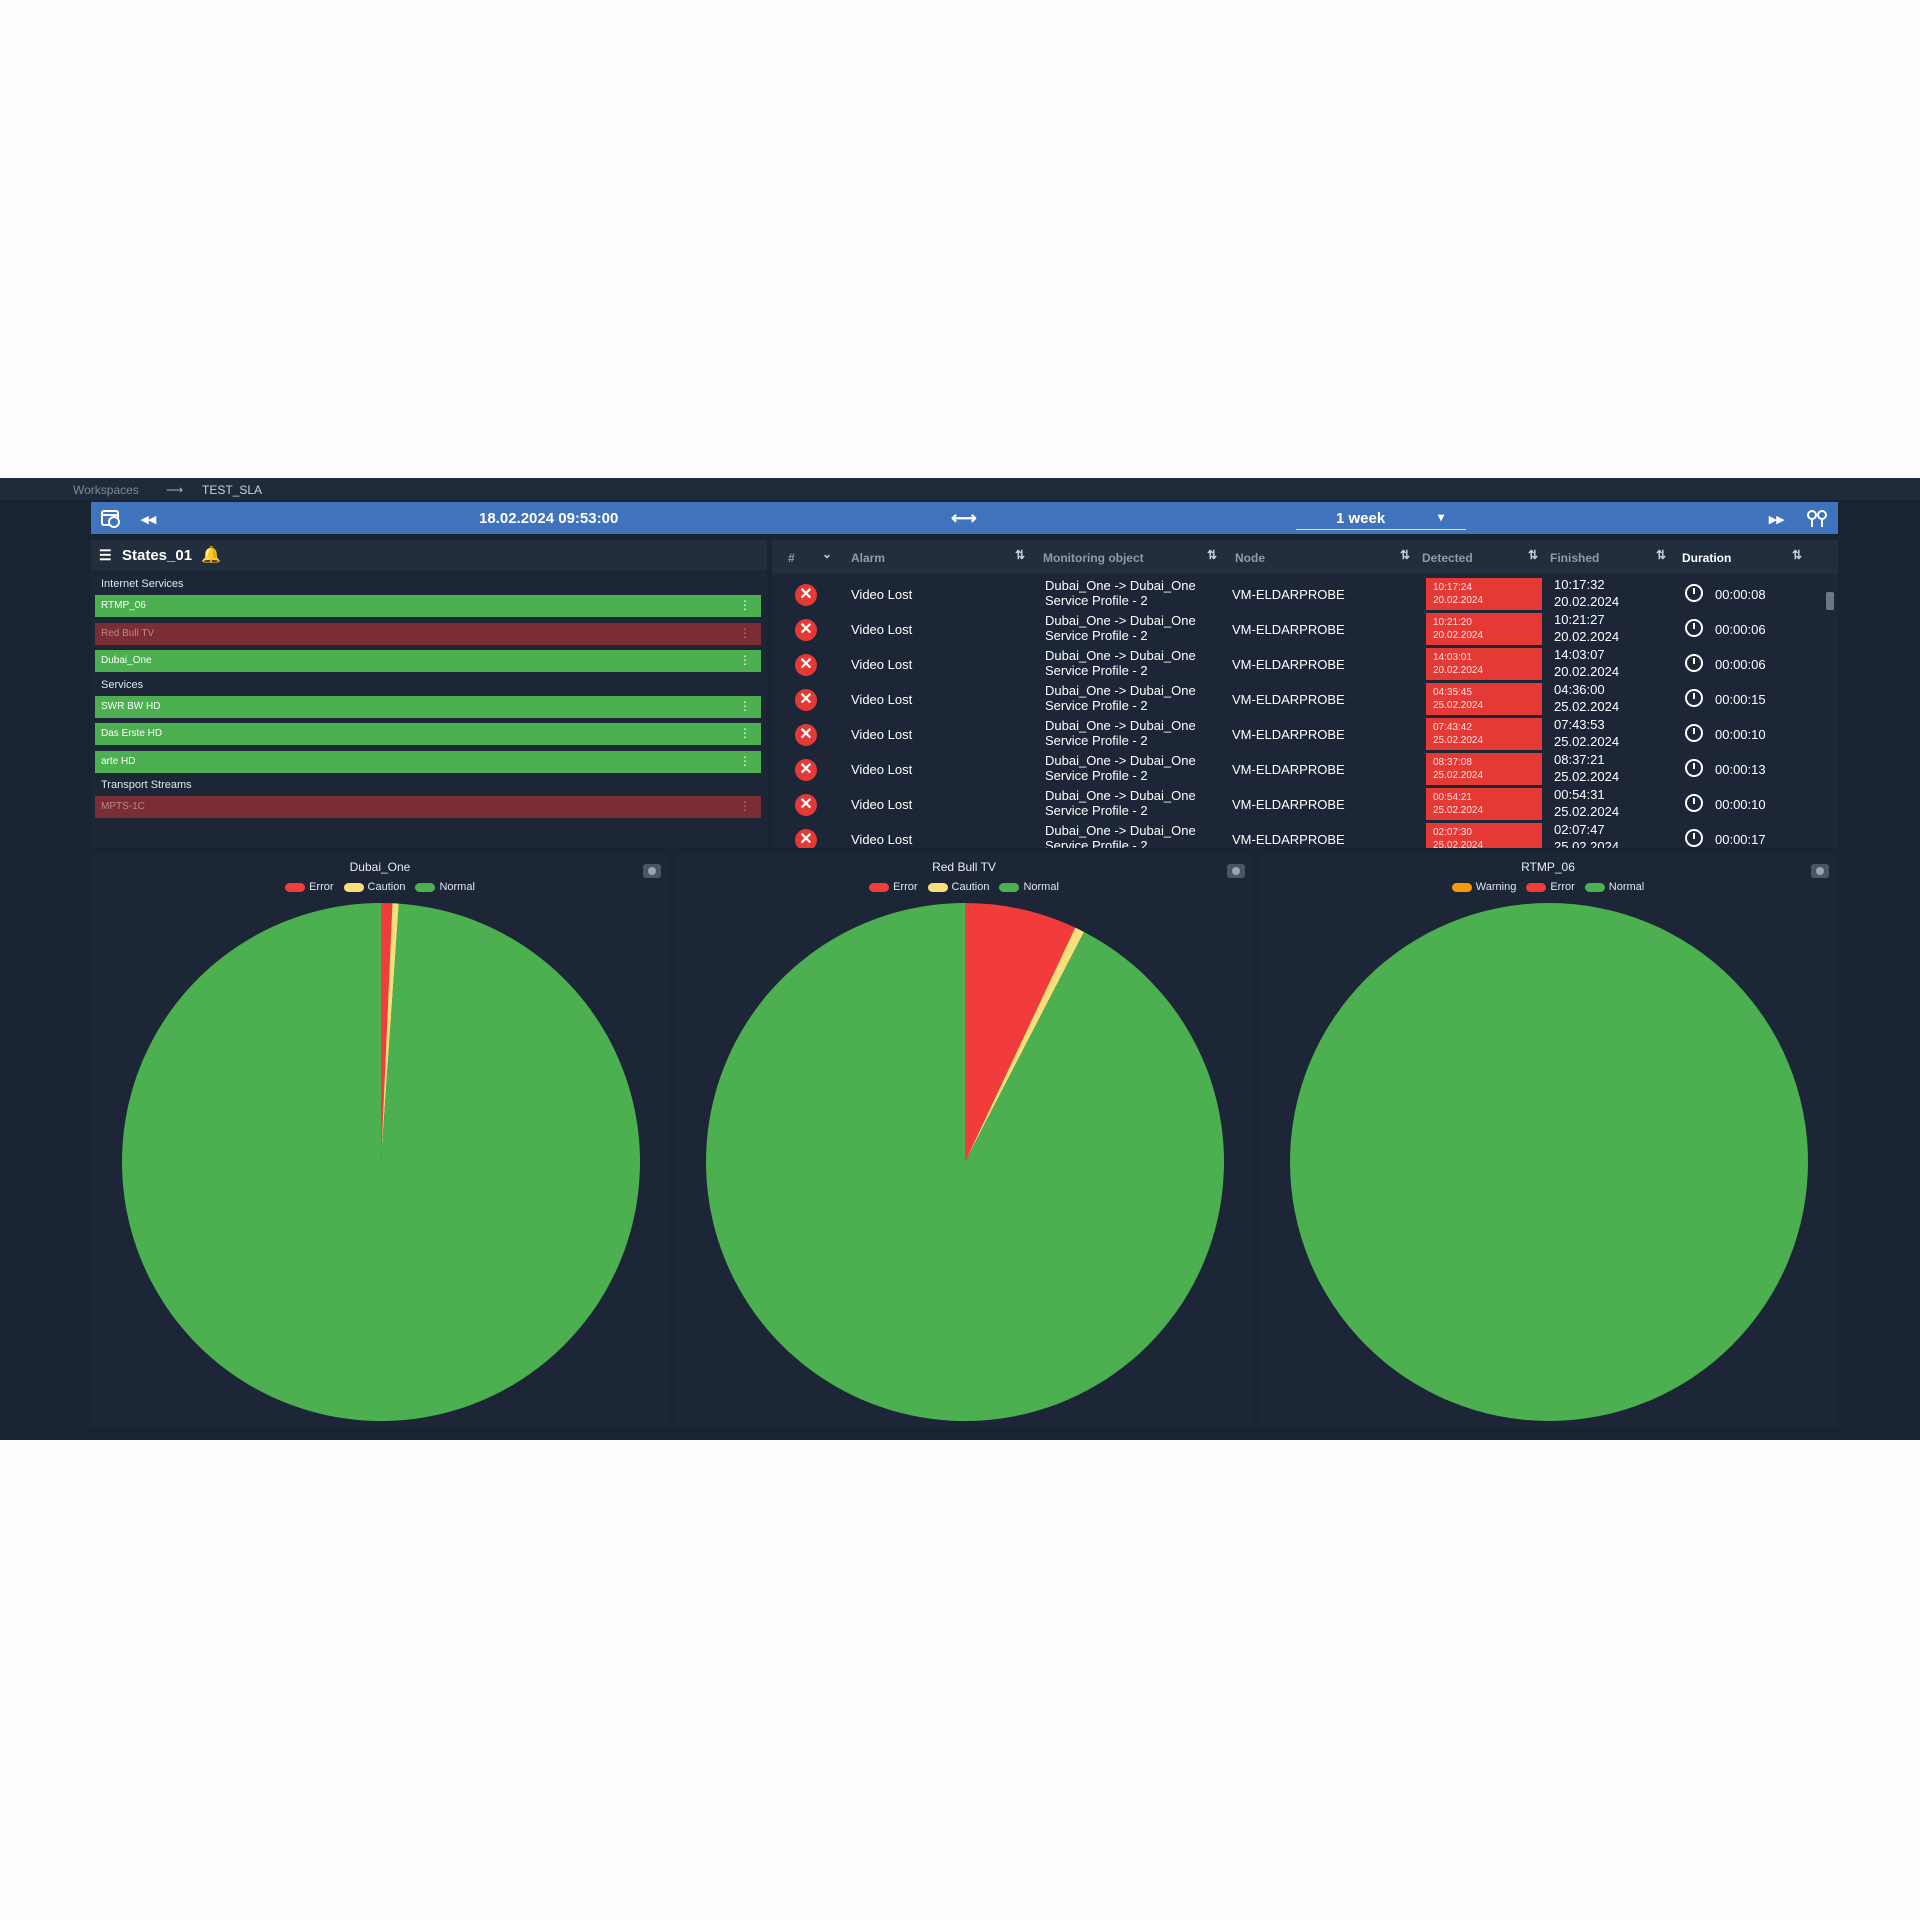 The height and width of the screenshot is (1920, 1920). Describe the element at coordinates (1587, 601) in the screenshot. I see `finished-date: 20.02.2024` at that location.